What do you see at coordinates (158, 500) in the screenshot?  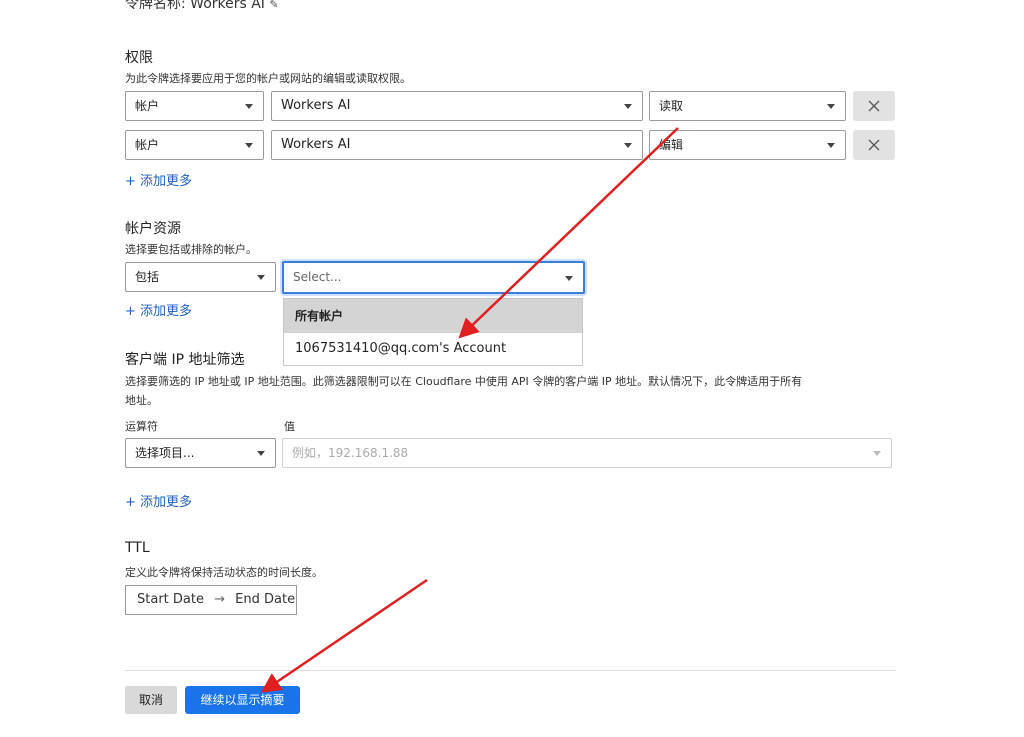 I see `add-more-ip-link: + 添加更多` at bounding box center [158, 500].